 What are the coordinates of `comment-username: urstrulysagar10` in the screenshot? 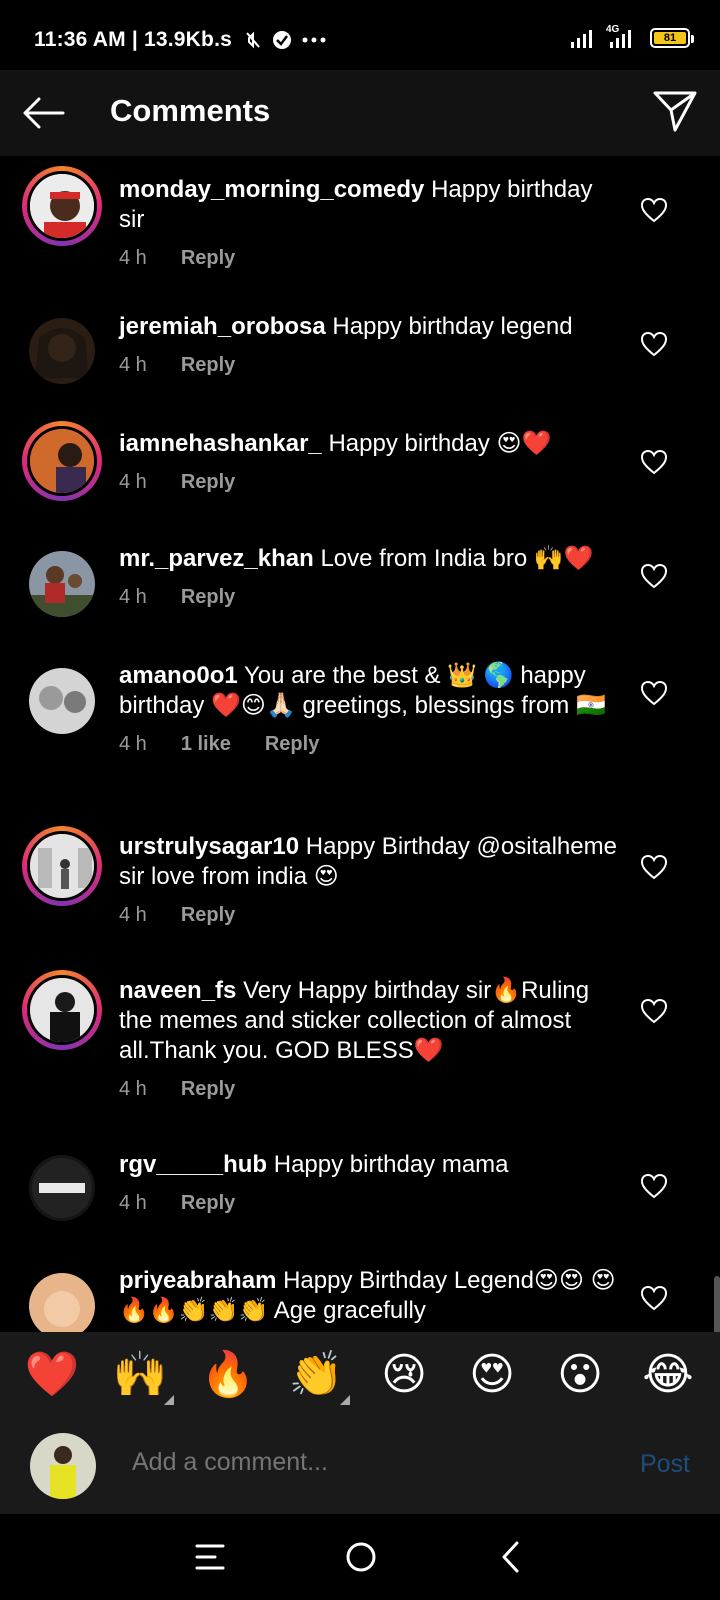 It's located at (209, 846).